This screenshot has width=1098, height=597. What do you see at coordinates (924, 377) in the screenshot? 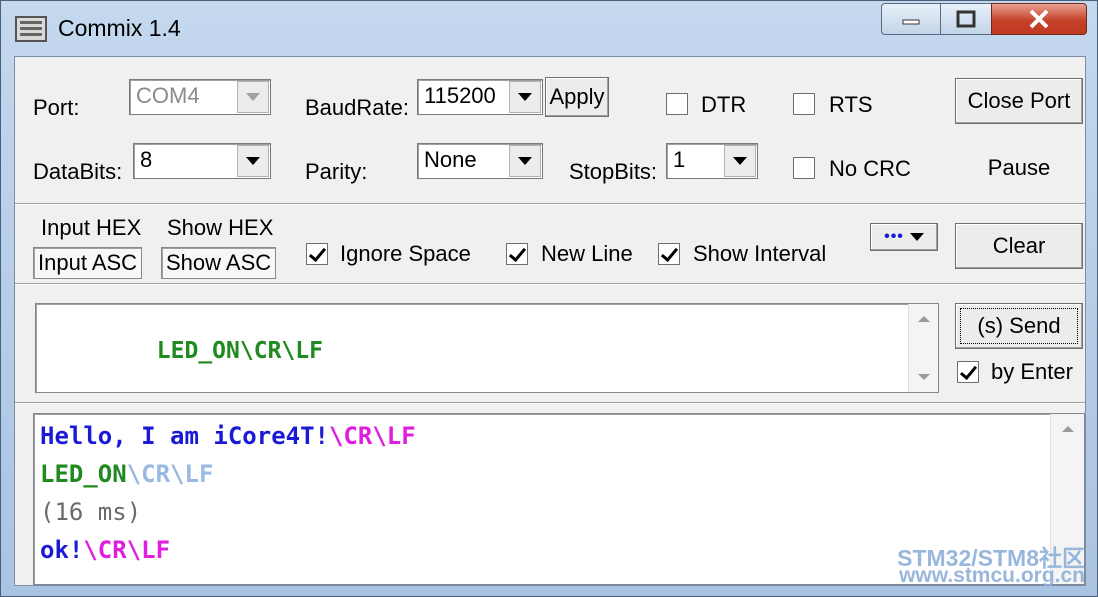
I see `scroll-down-icon` at bounding box center [924, 377].